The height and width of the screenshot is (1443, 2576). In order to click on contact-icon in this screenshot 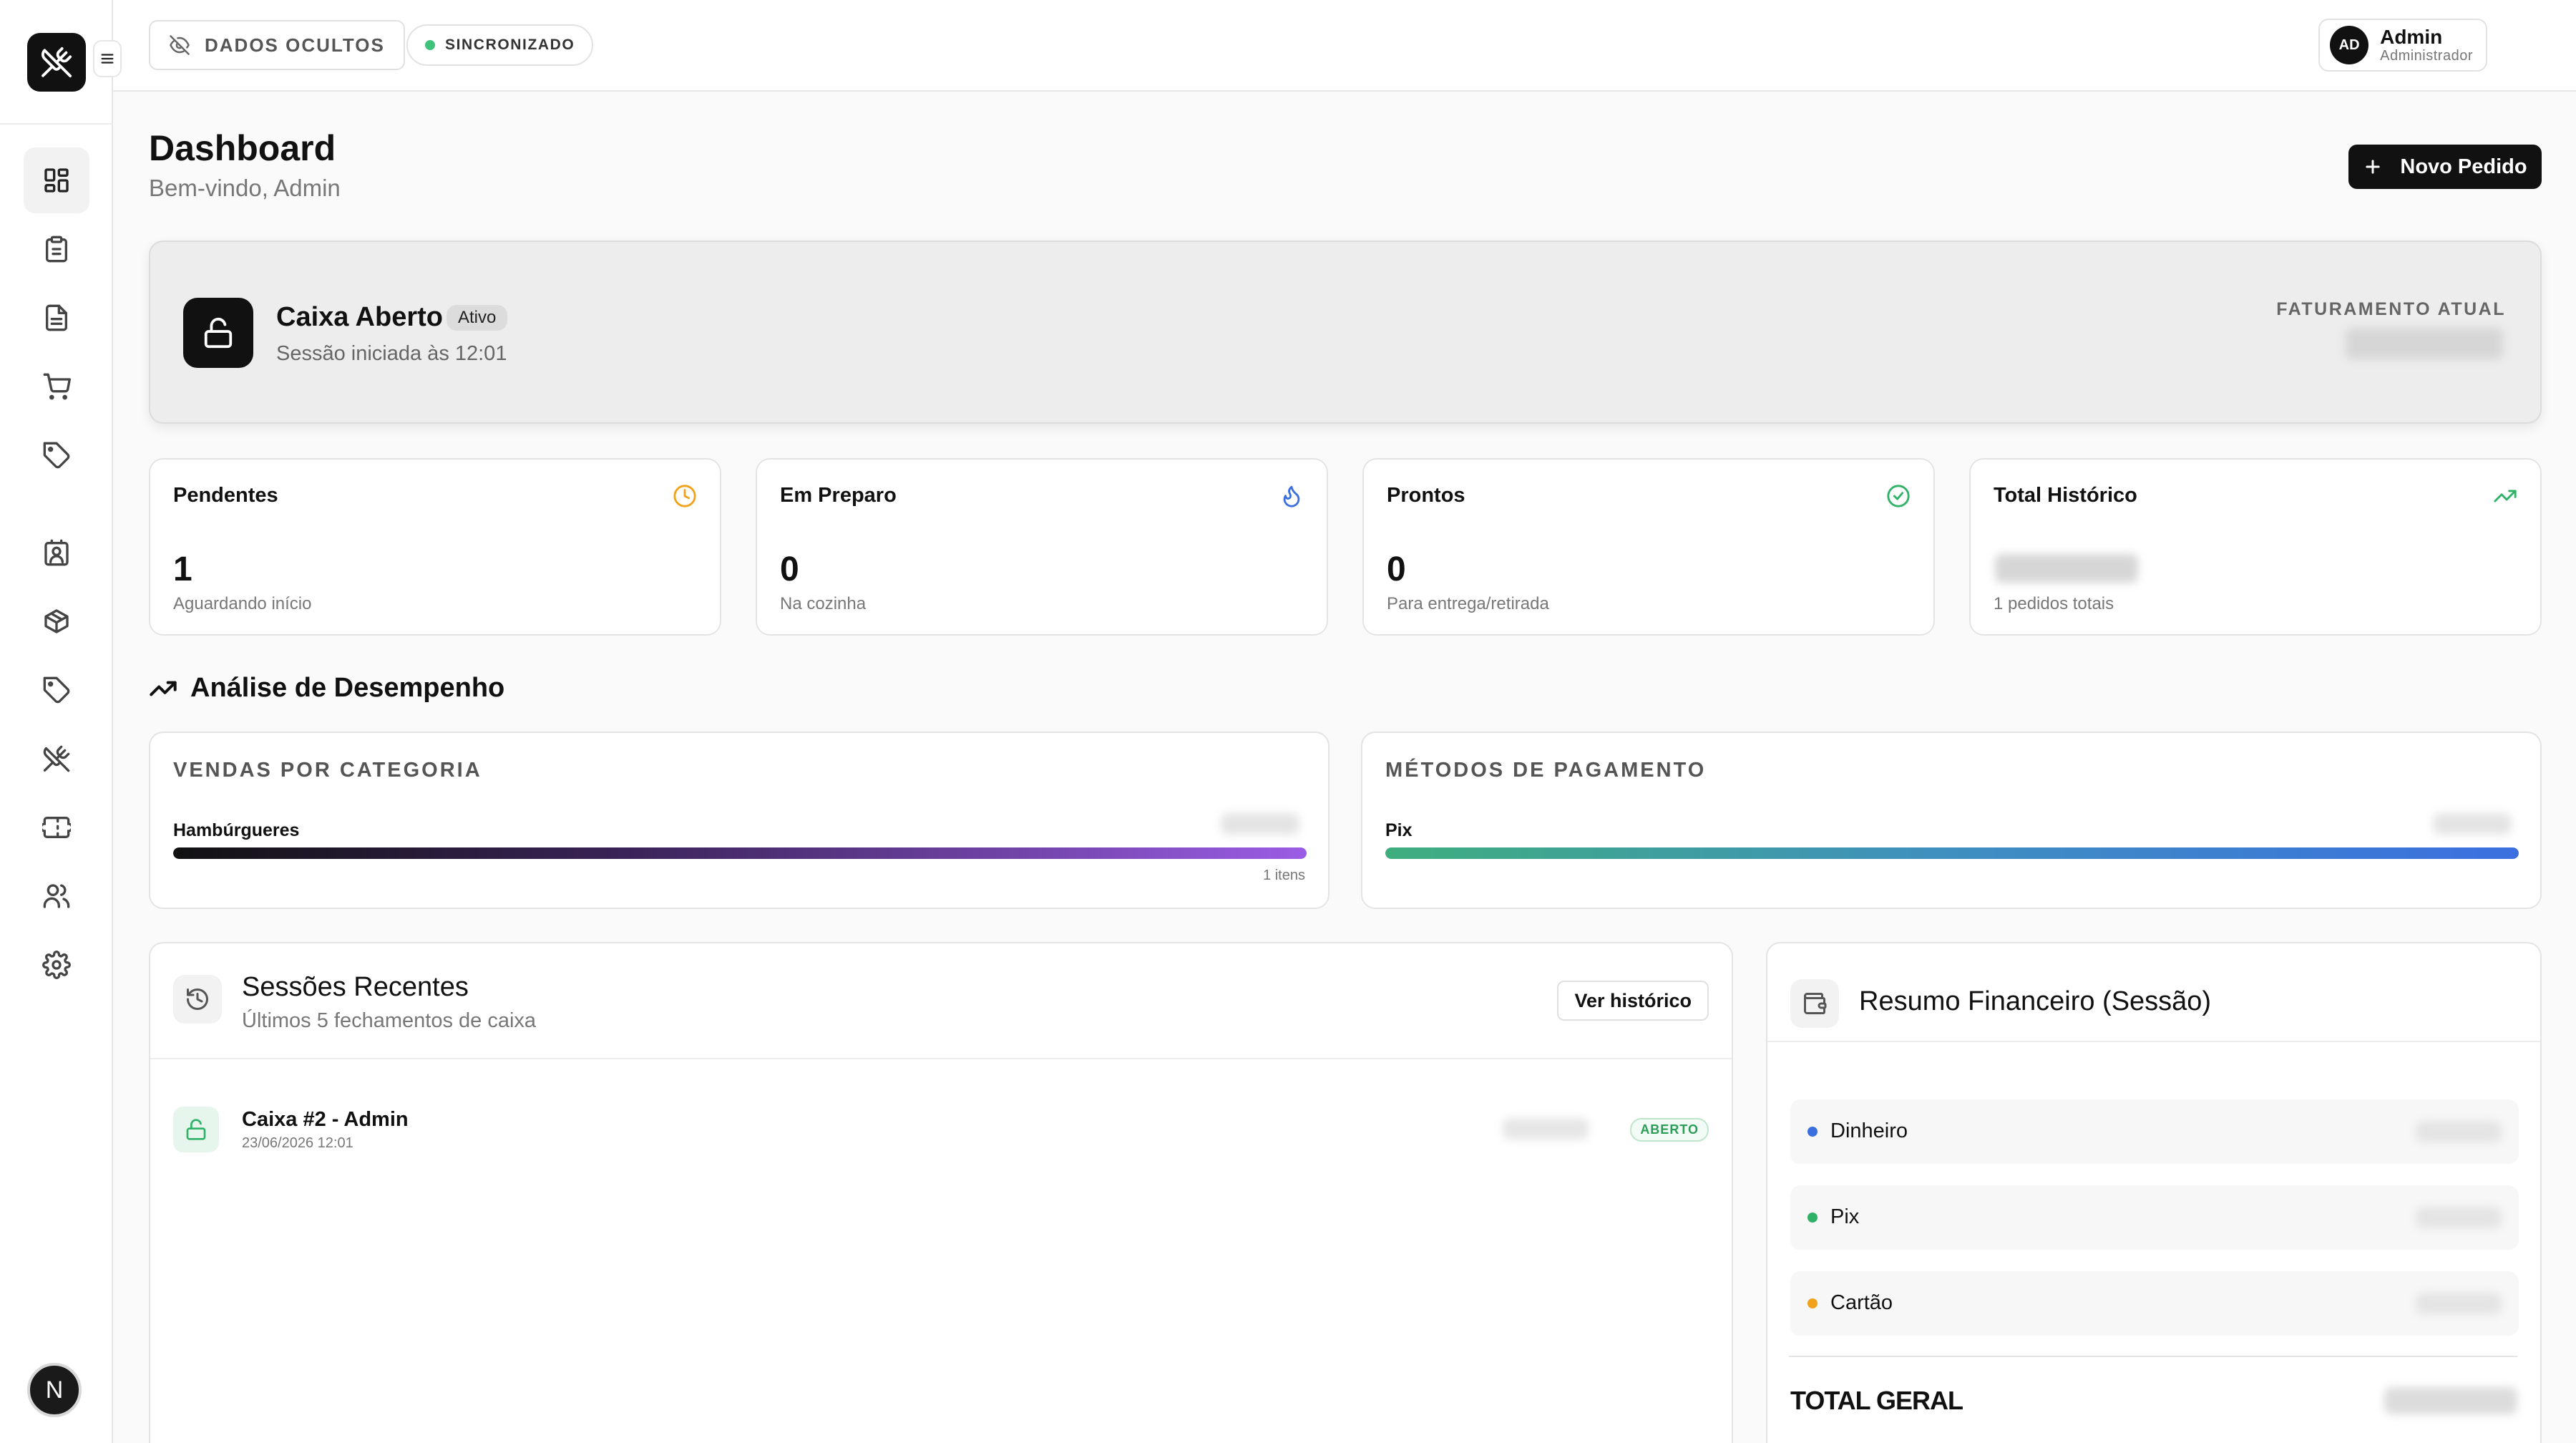, I will do `click(56, 553)`.